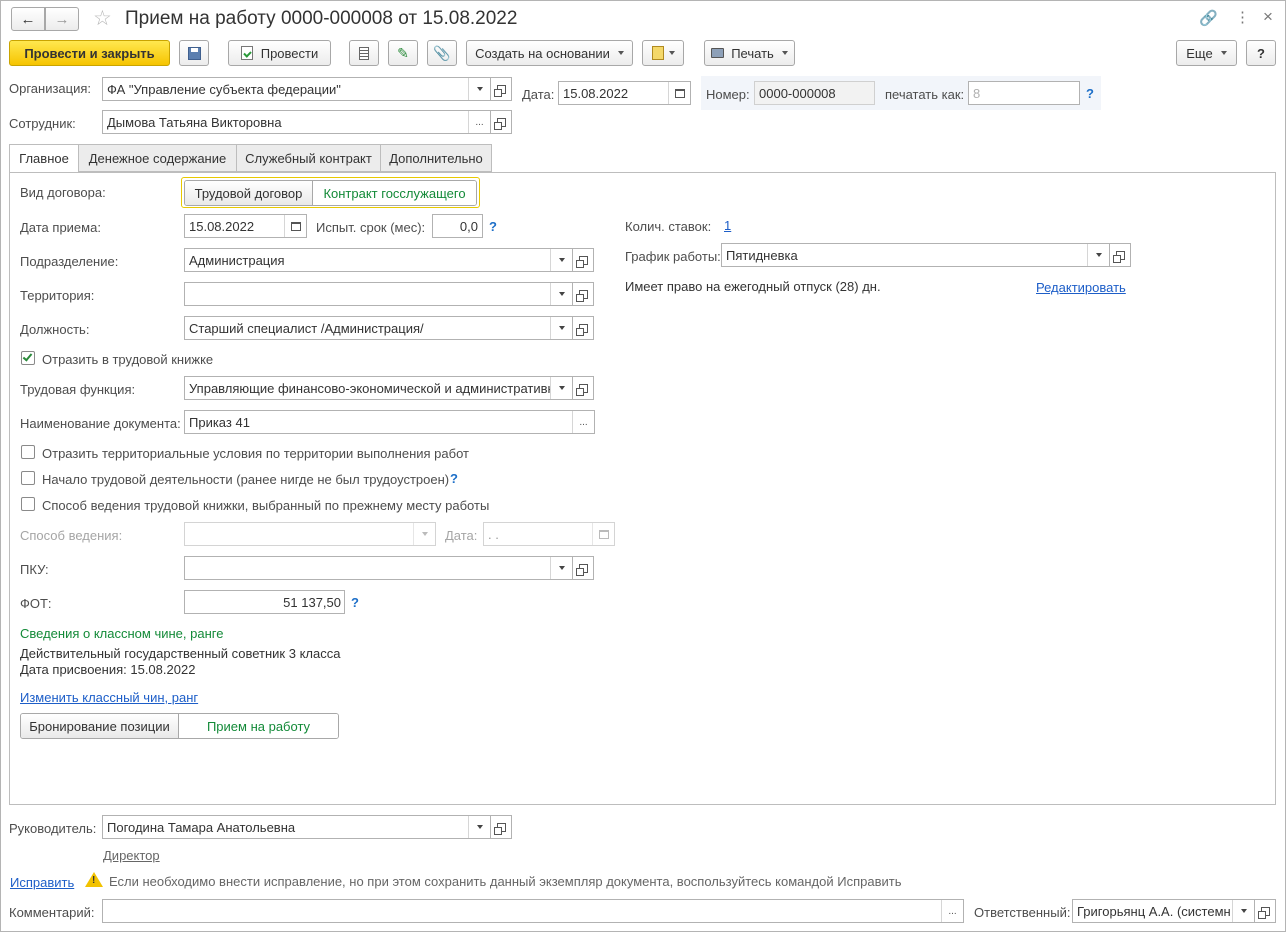  What do you see at coordinates (749, 53) in the screenshot?
I see `print-button: Печать` at bounding box center [749, 53].